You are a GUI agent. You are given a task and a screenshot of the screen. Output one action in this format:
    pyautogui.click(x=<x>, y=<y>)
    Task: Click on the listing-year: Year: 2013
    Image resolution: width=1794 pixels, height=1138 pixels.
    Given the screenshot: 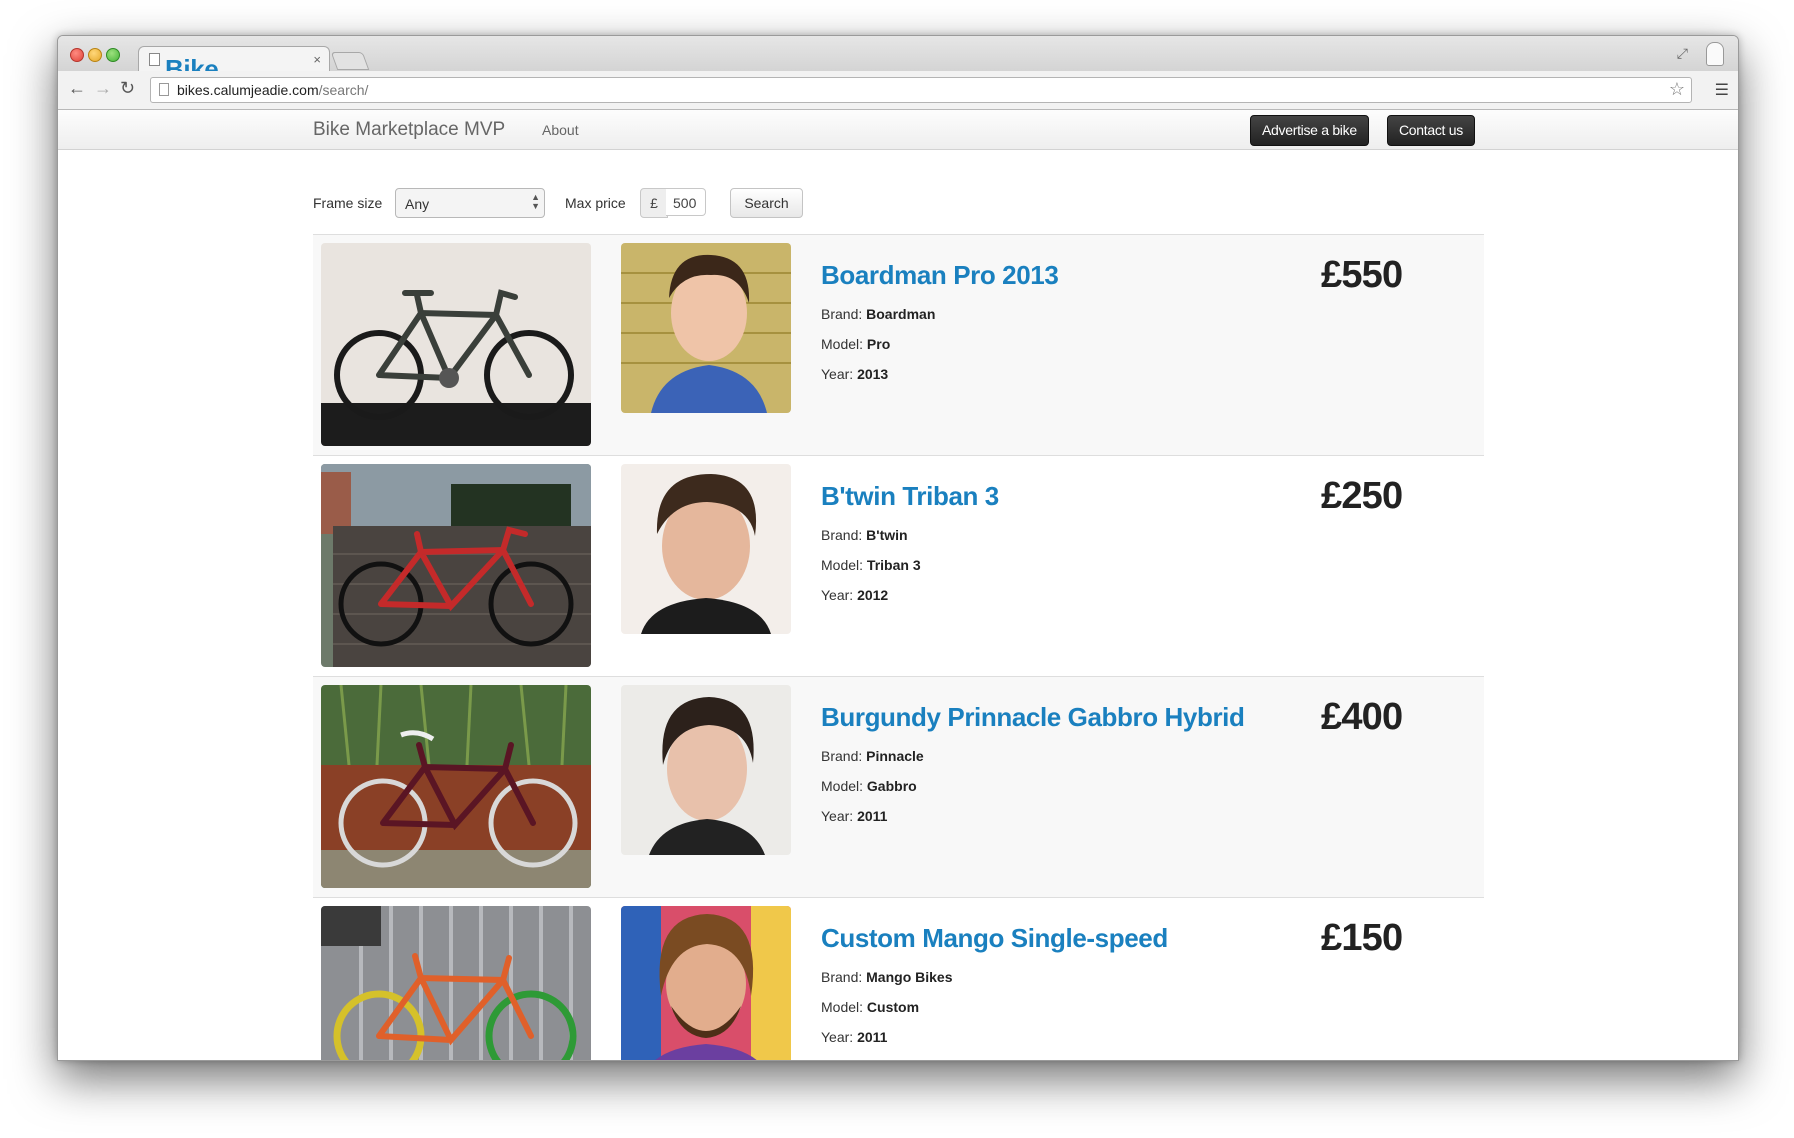 What is the action you would take?
    pyautogui.click(x=854, y=374)
    